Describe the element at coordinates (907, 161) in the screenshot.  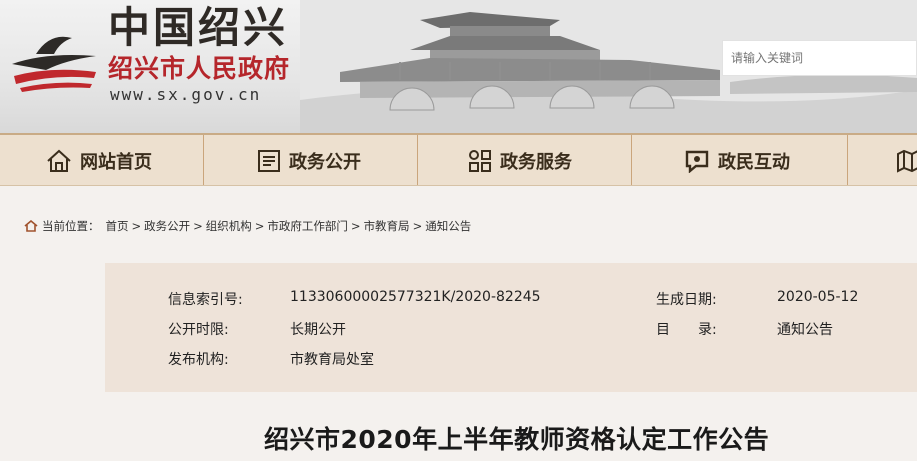
I see `map-icon` at that location.